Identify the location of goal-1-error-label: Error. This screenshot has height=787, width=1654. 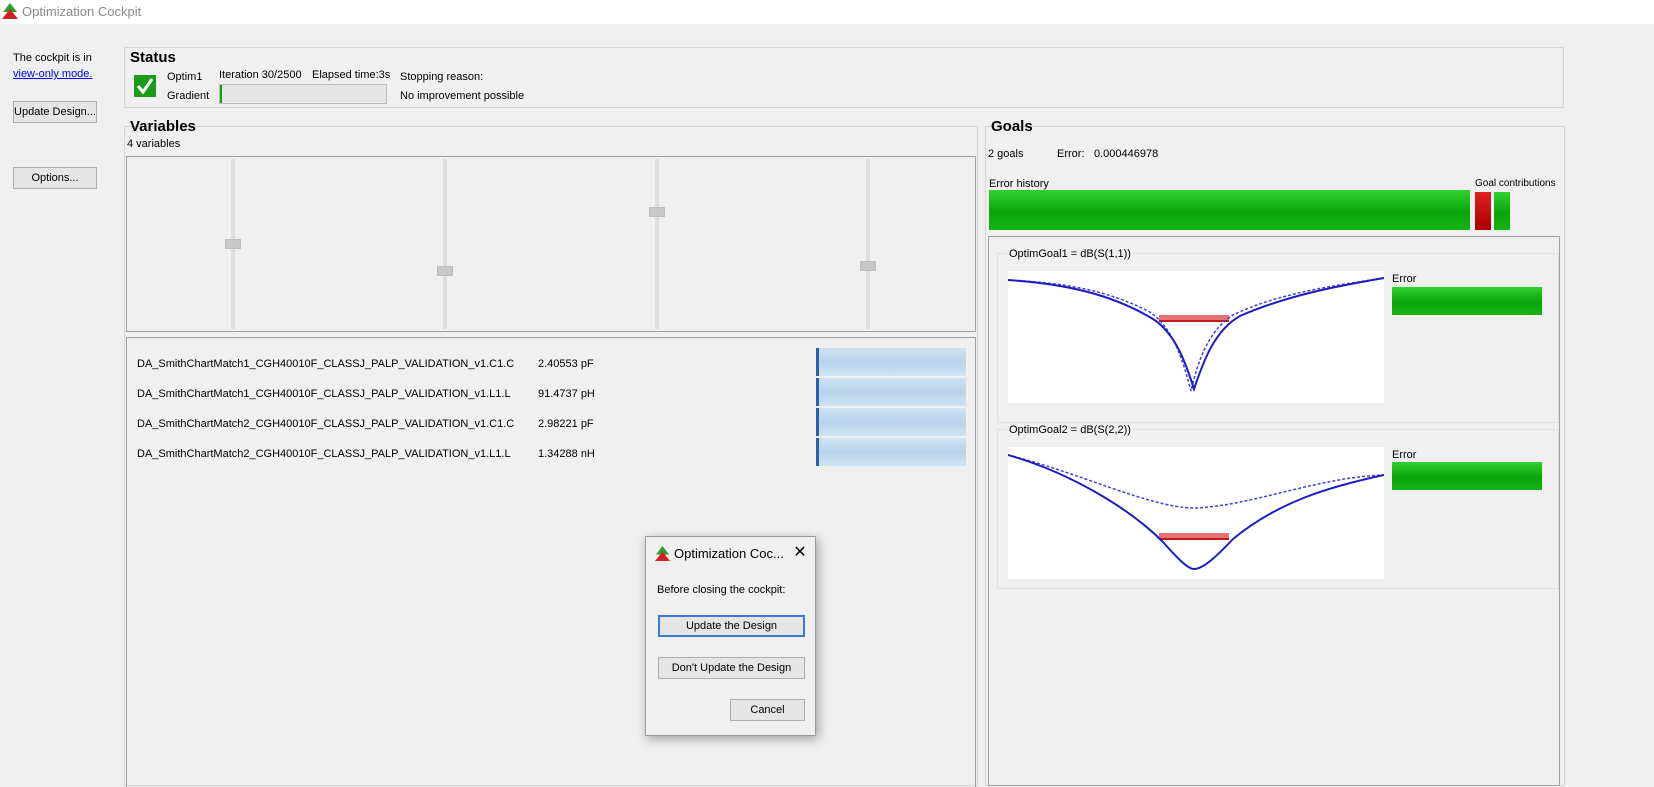
(1404, 279).